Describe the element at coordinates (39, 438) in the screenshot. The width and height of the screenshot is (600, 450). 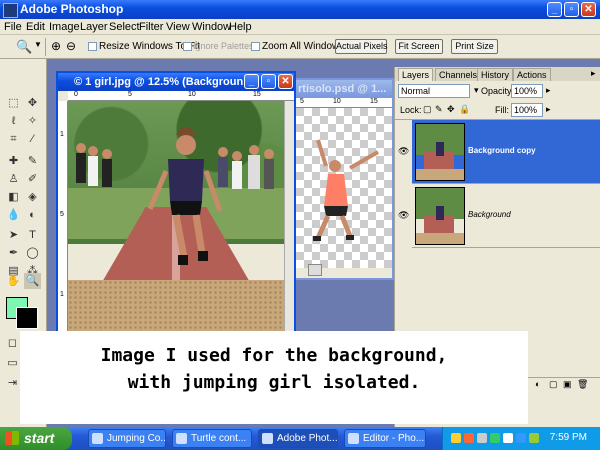
I see `start-label: start` at that location.